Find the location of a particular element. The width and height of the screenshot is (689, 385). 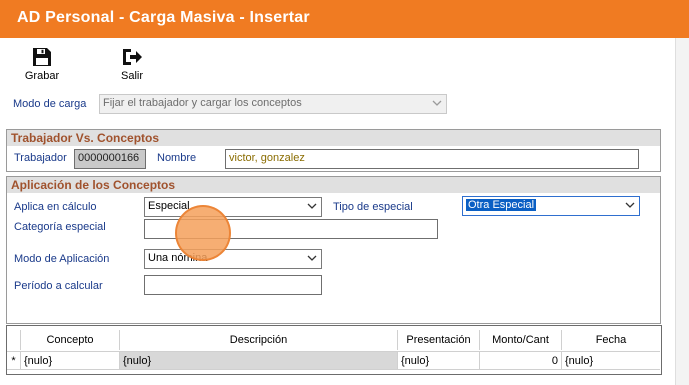

touch-indicator is located at coordinates (203, 233).